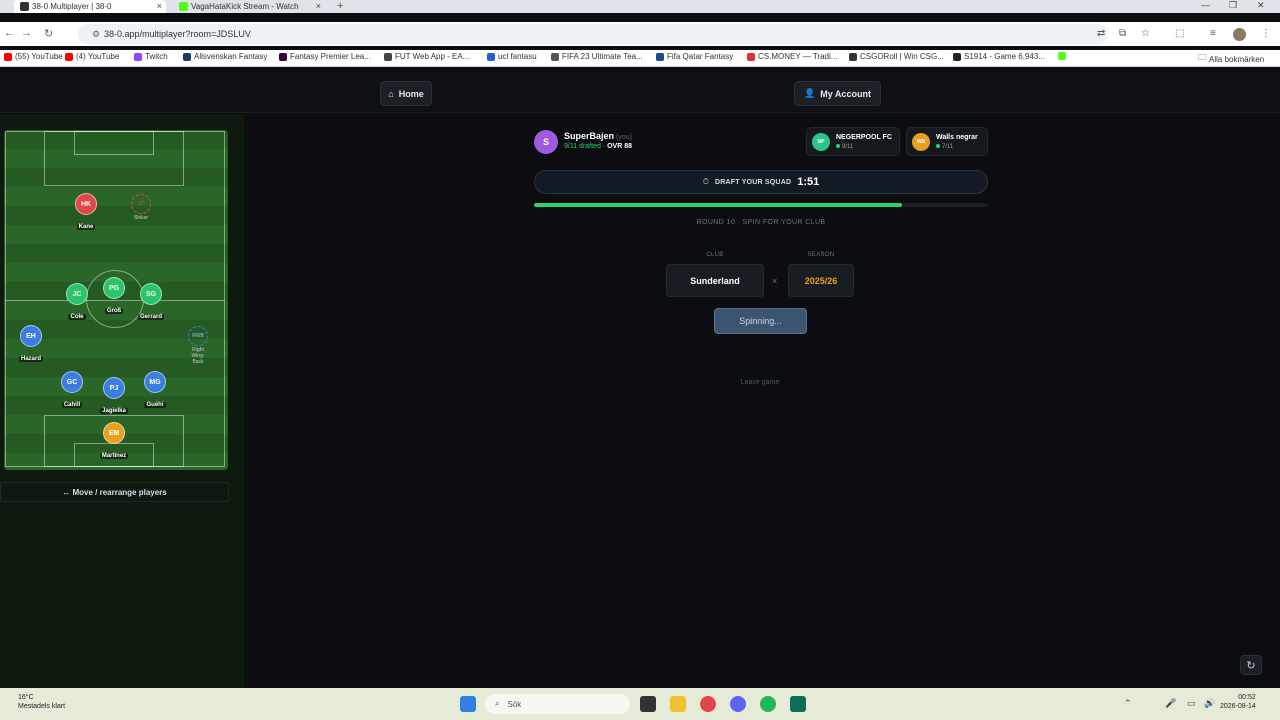  I want to click on player-name: Jagielka, so click(114, 411).